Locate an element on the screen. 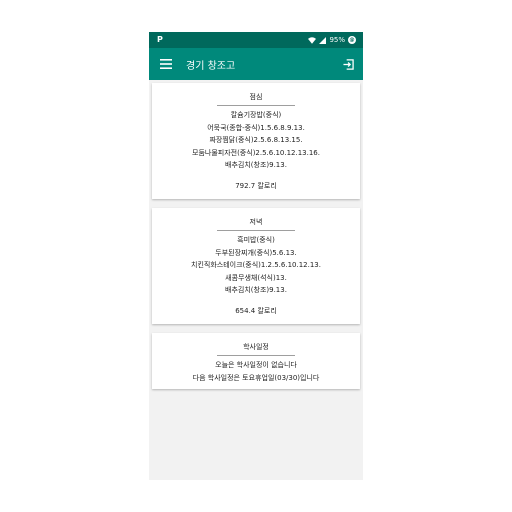 The width and height of the screenshot is (512, 512). status-icons: 95% @ is located at coordinates (332, 40).